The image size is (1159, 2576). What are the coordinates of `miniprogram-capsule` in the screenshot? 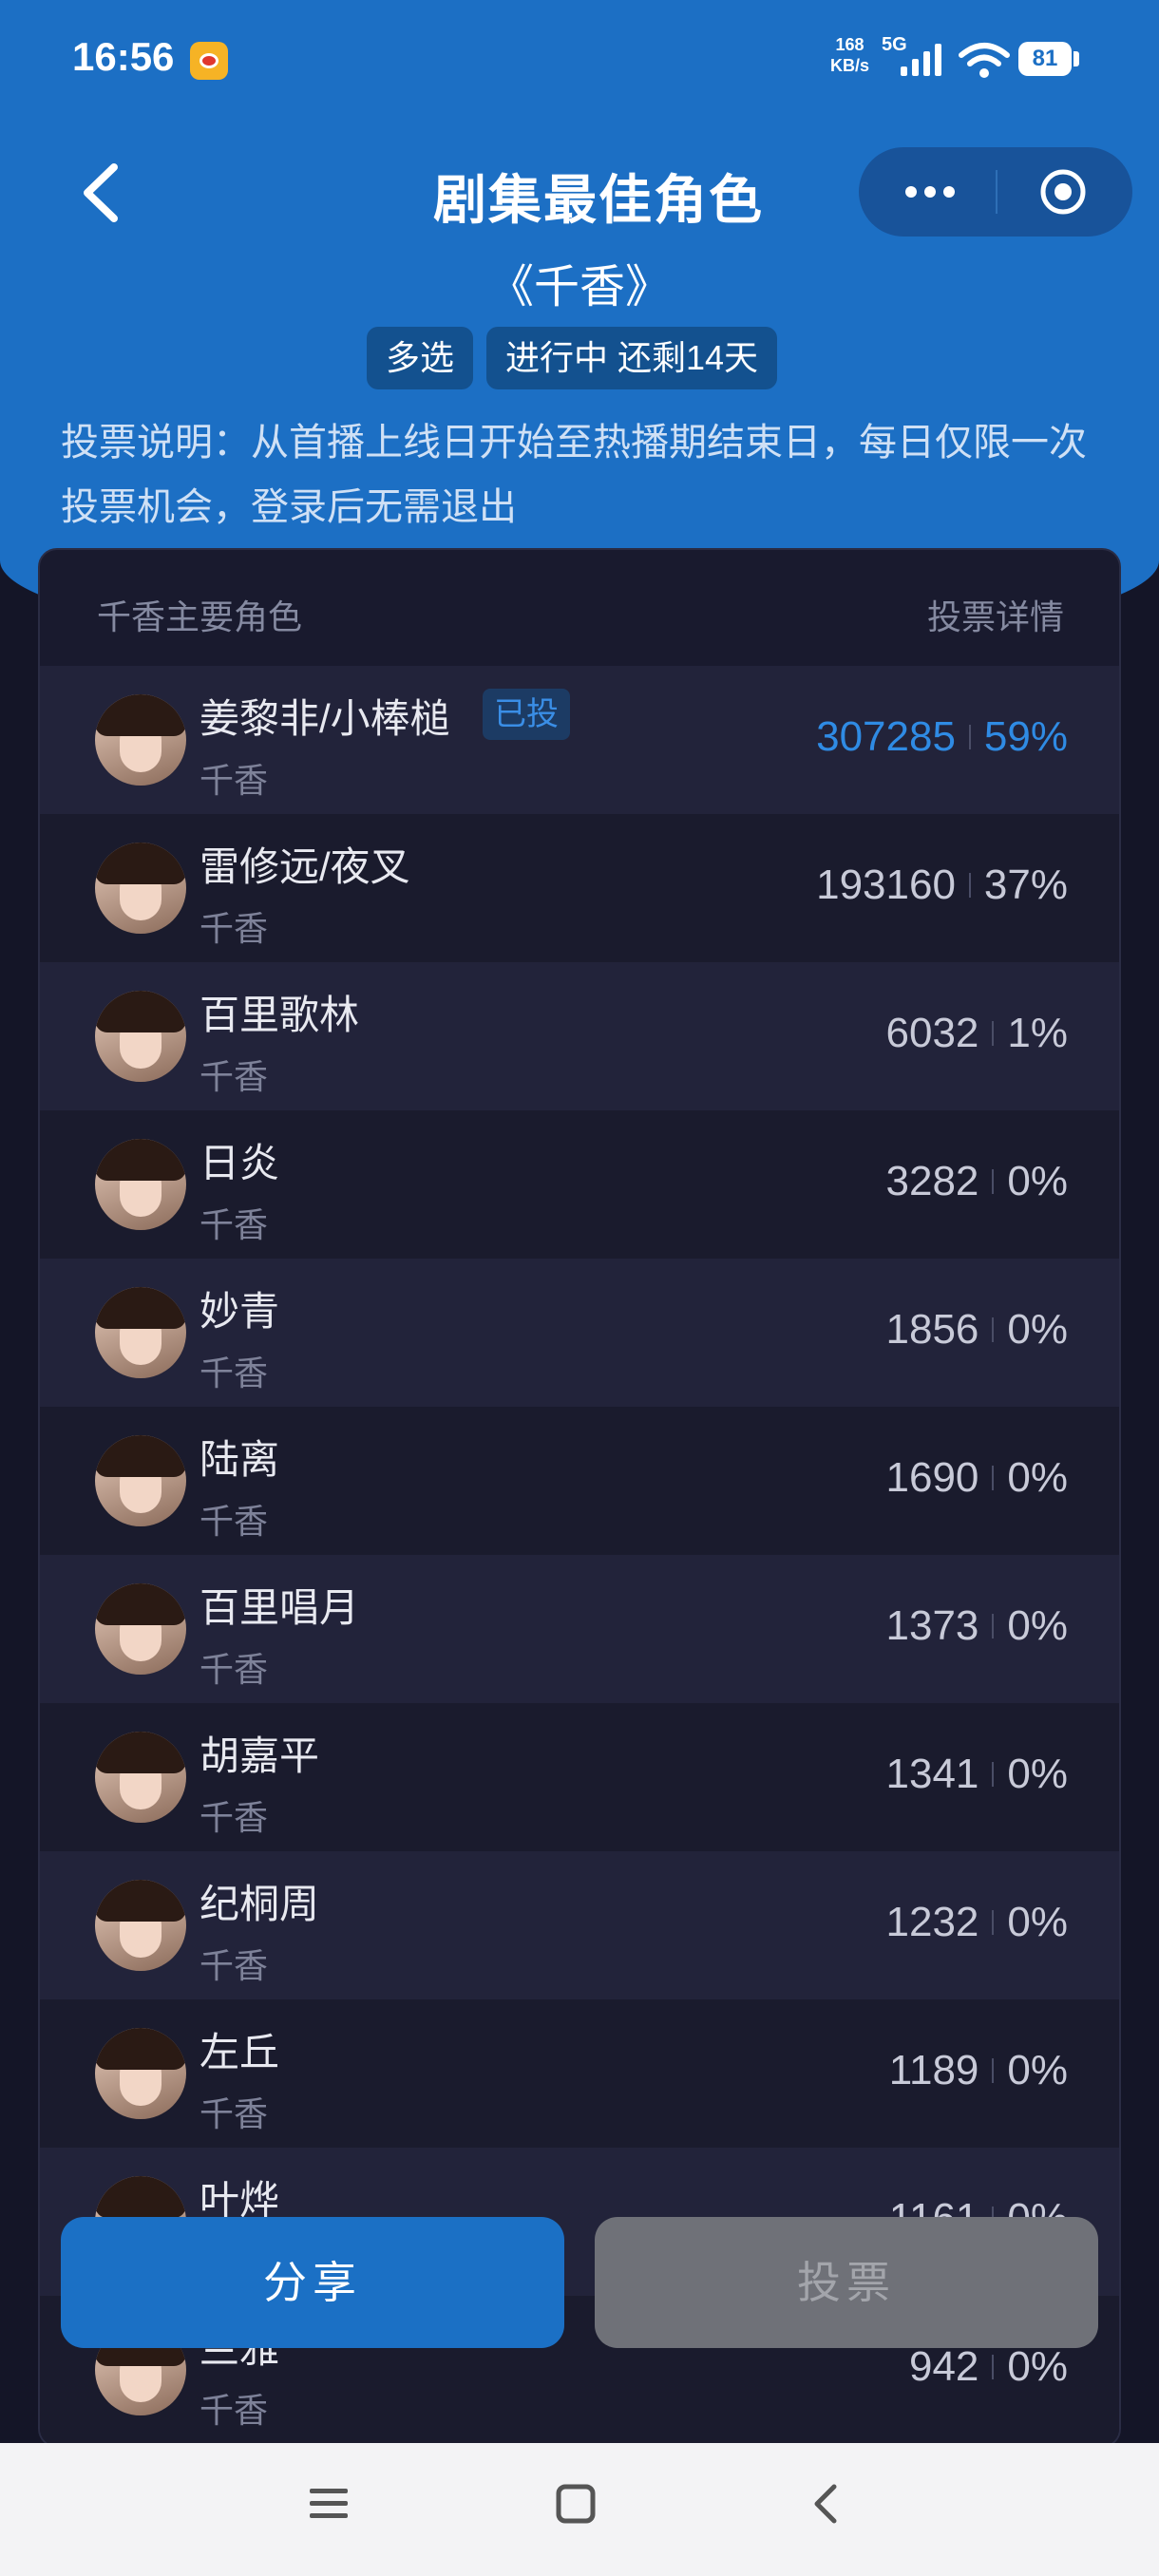 It's located at (995, 192).